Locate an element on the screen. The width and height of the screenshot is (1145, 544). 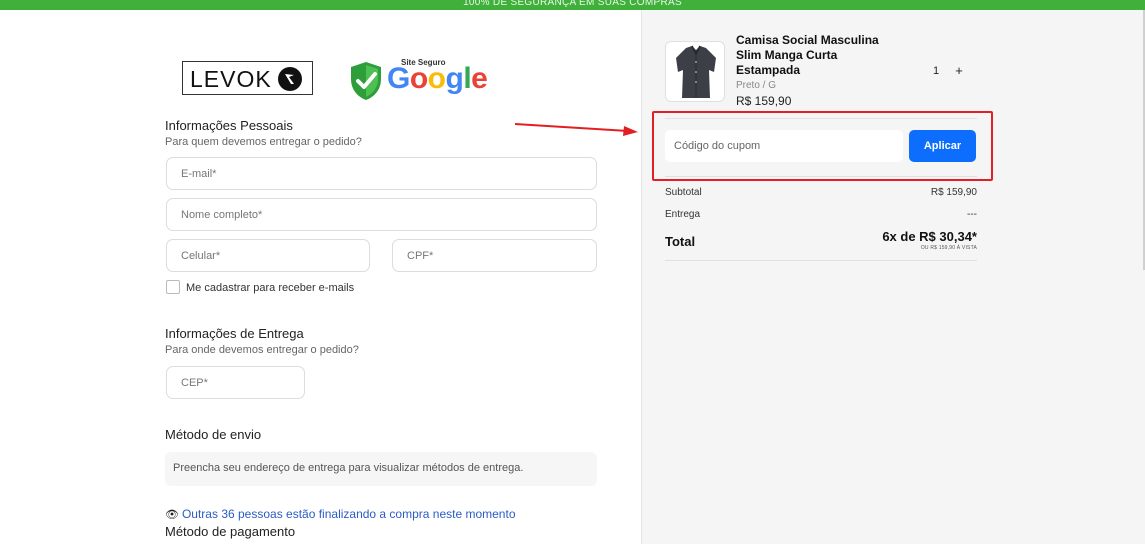
phone-field-wrapper is located at coordinates (268, 255).